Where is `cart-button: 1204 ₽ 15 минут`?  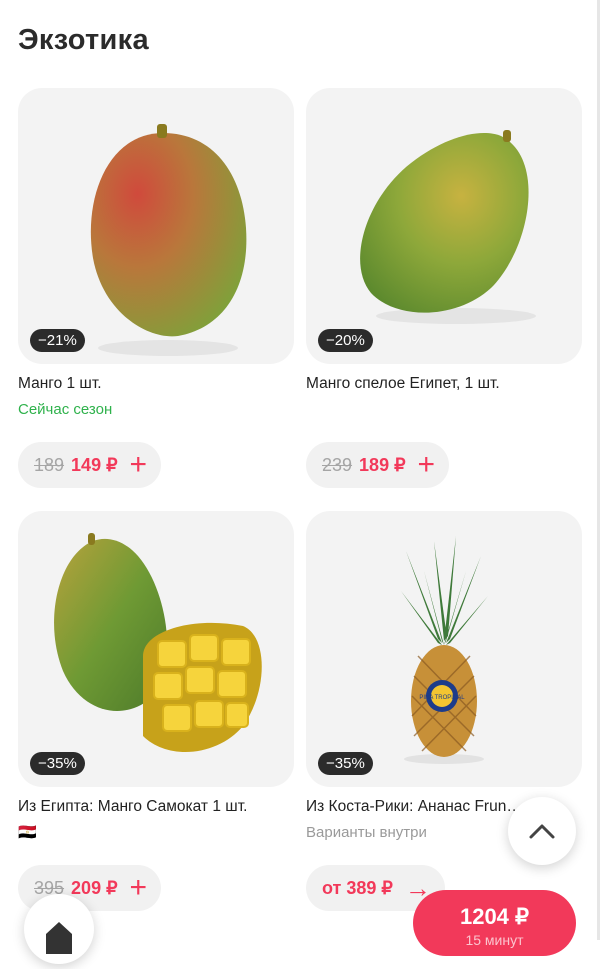 cart-button: 1204 ₽ 15 минут is located at coordinates (494, 923).